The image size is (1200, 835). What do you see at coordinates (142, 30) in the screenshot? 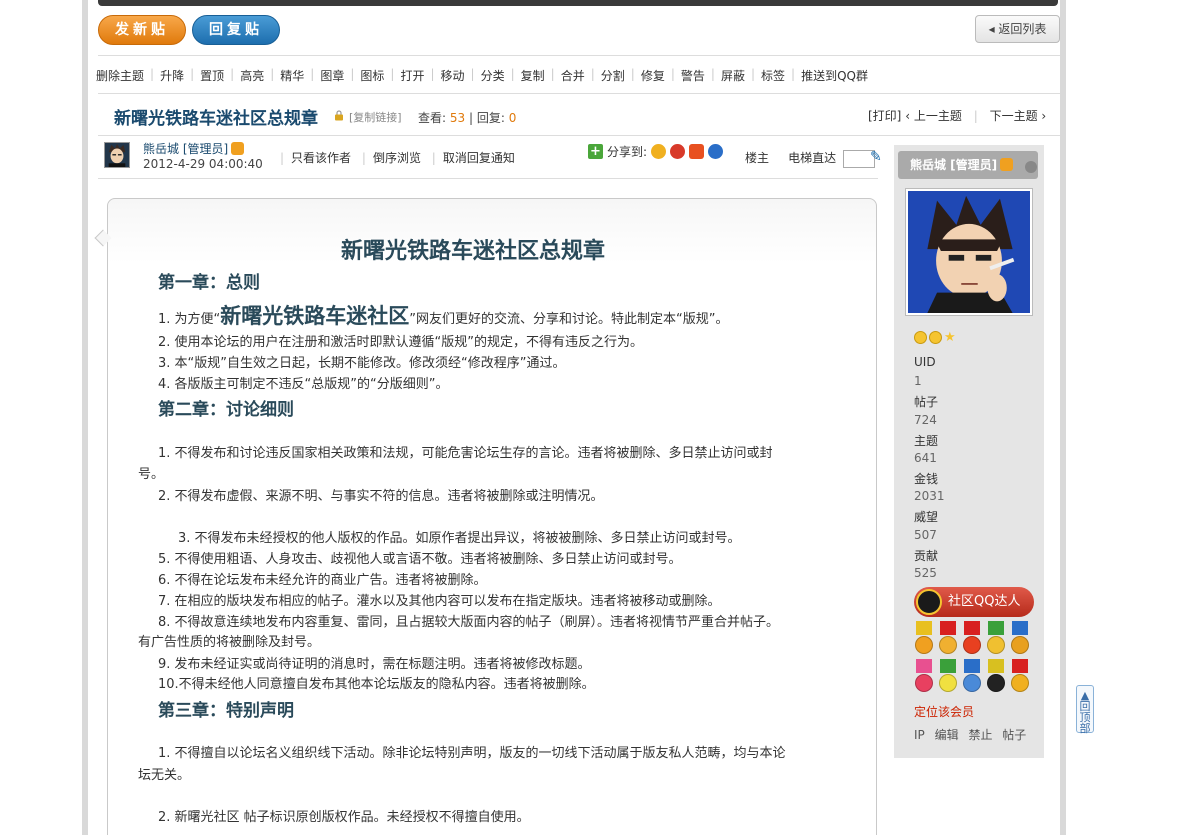
I see `new-post-button: 发新贴` at bounding box center [142, 30].